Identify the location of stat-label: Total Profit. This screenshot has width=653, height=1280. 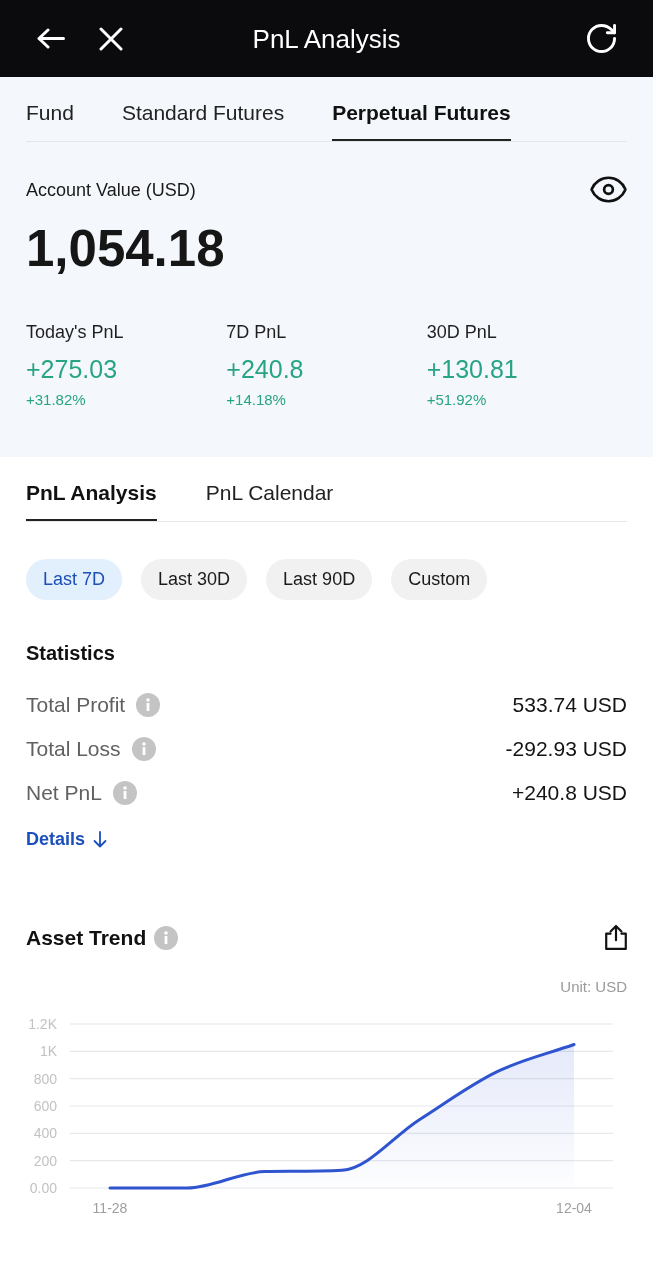
(76, 705).